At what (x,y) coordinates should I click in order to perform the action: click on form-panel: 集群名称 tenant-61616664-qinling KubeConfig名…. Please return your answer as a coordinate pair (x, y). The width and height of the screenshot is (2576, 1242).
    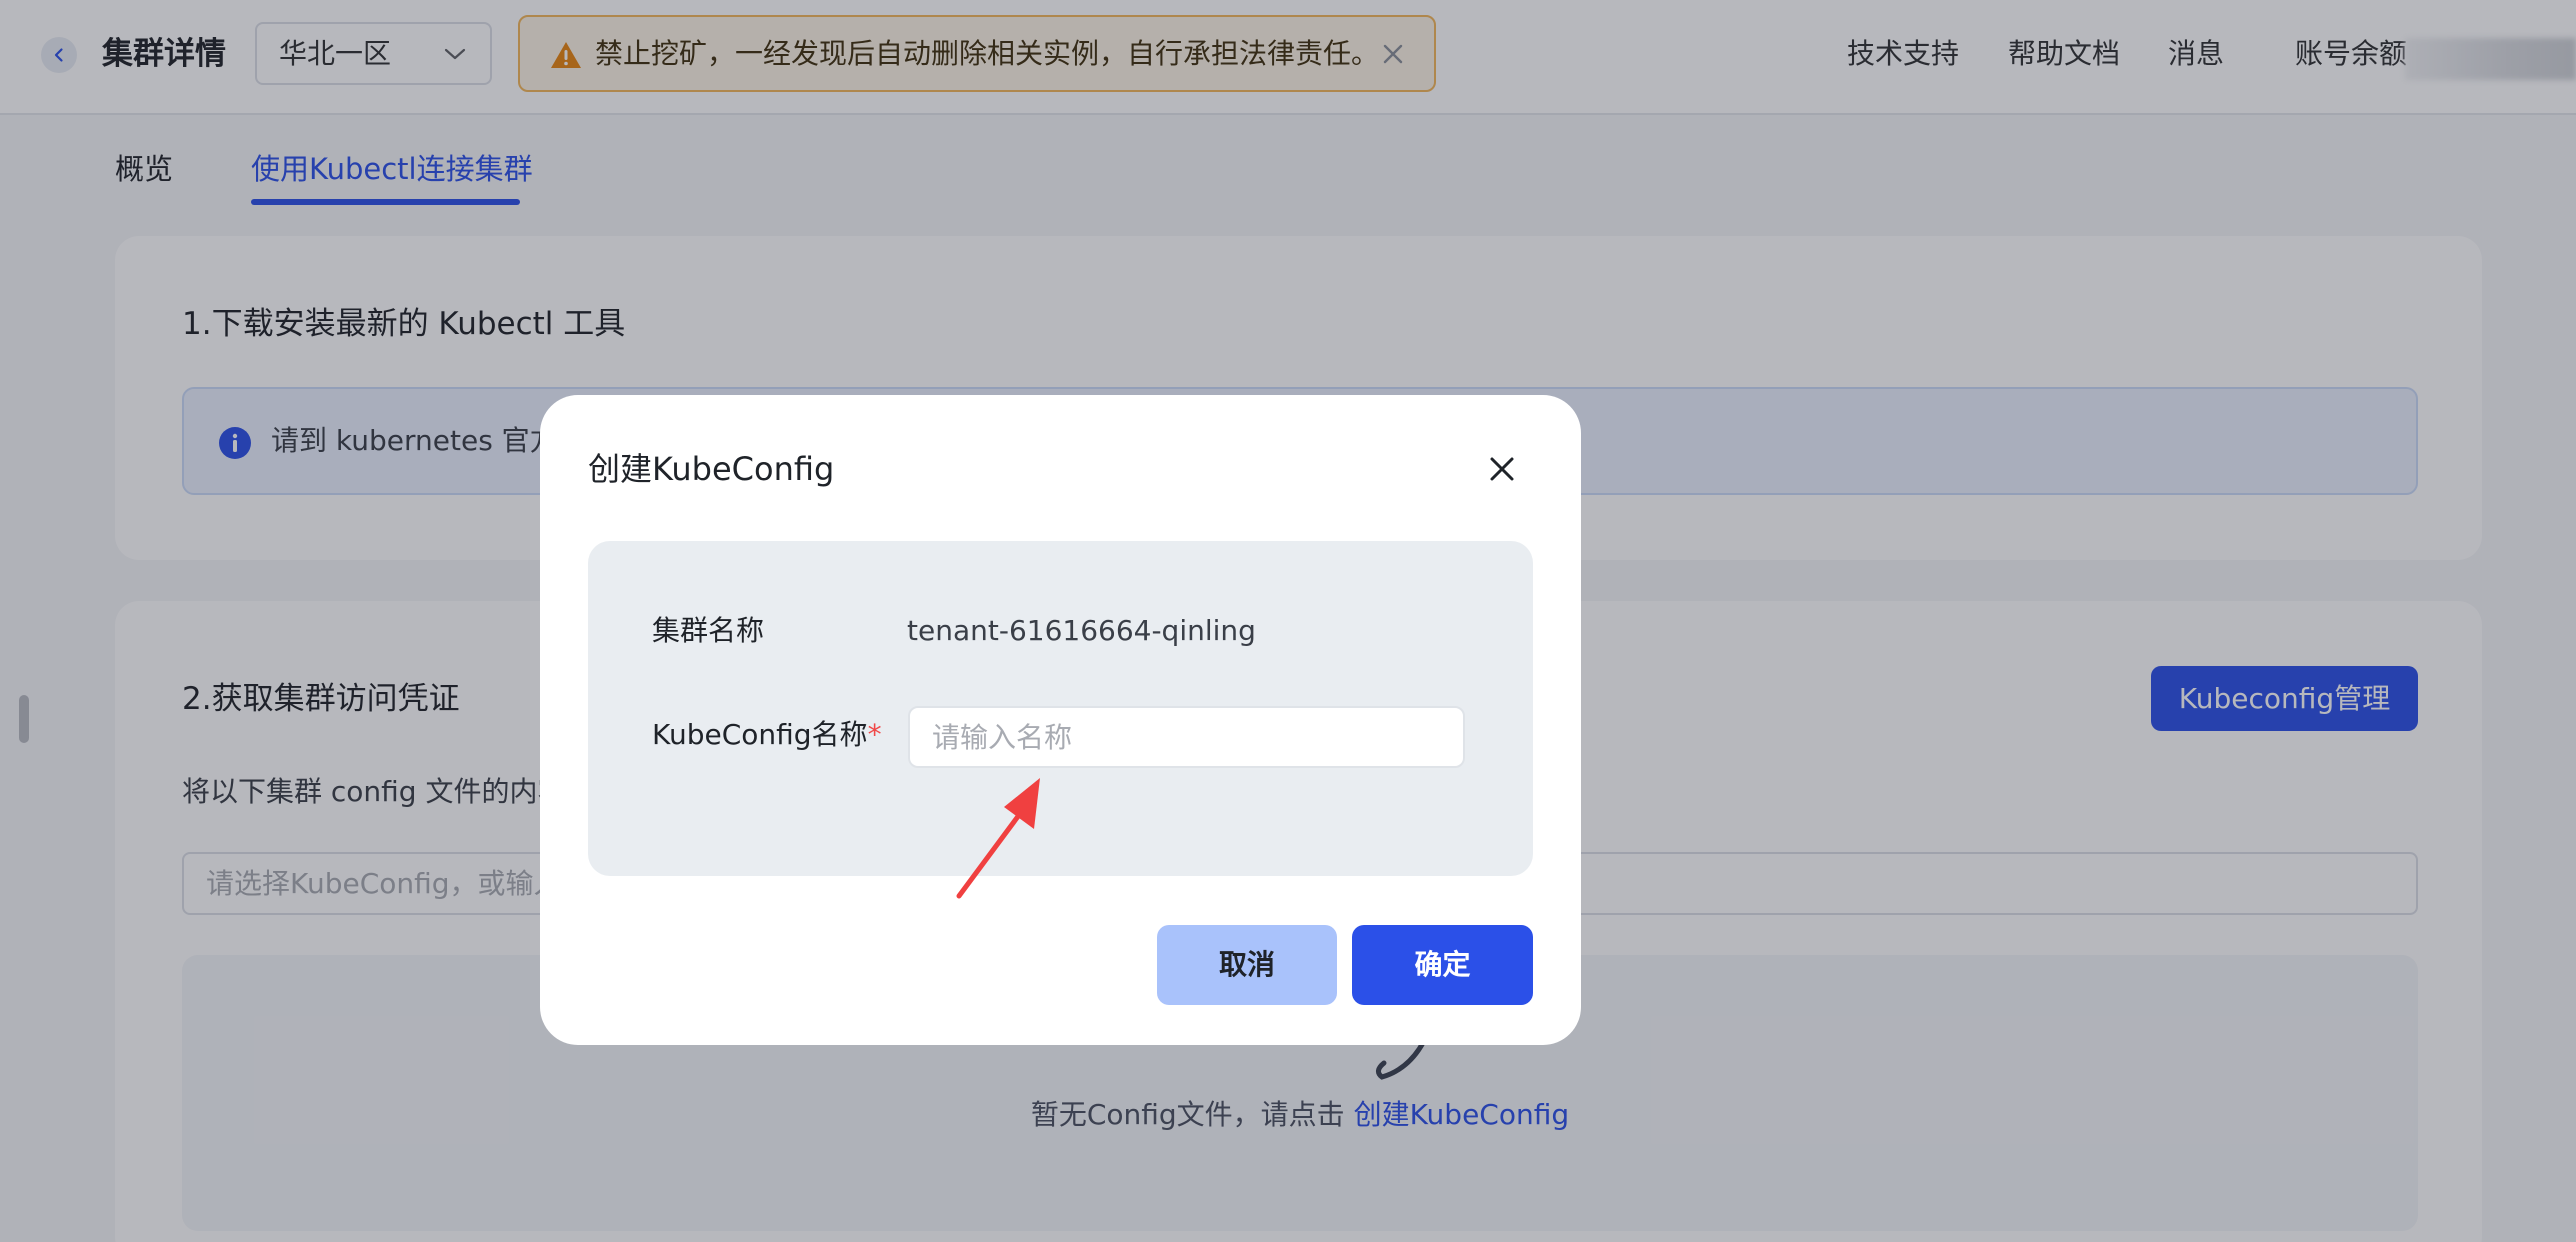
    Looking at the image, I should click on (1060, 720).